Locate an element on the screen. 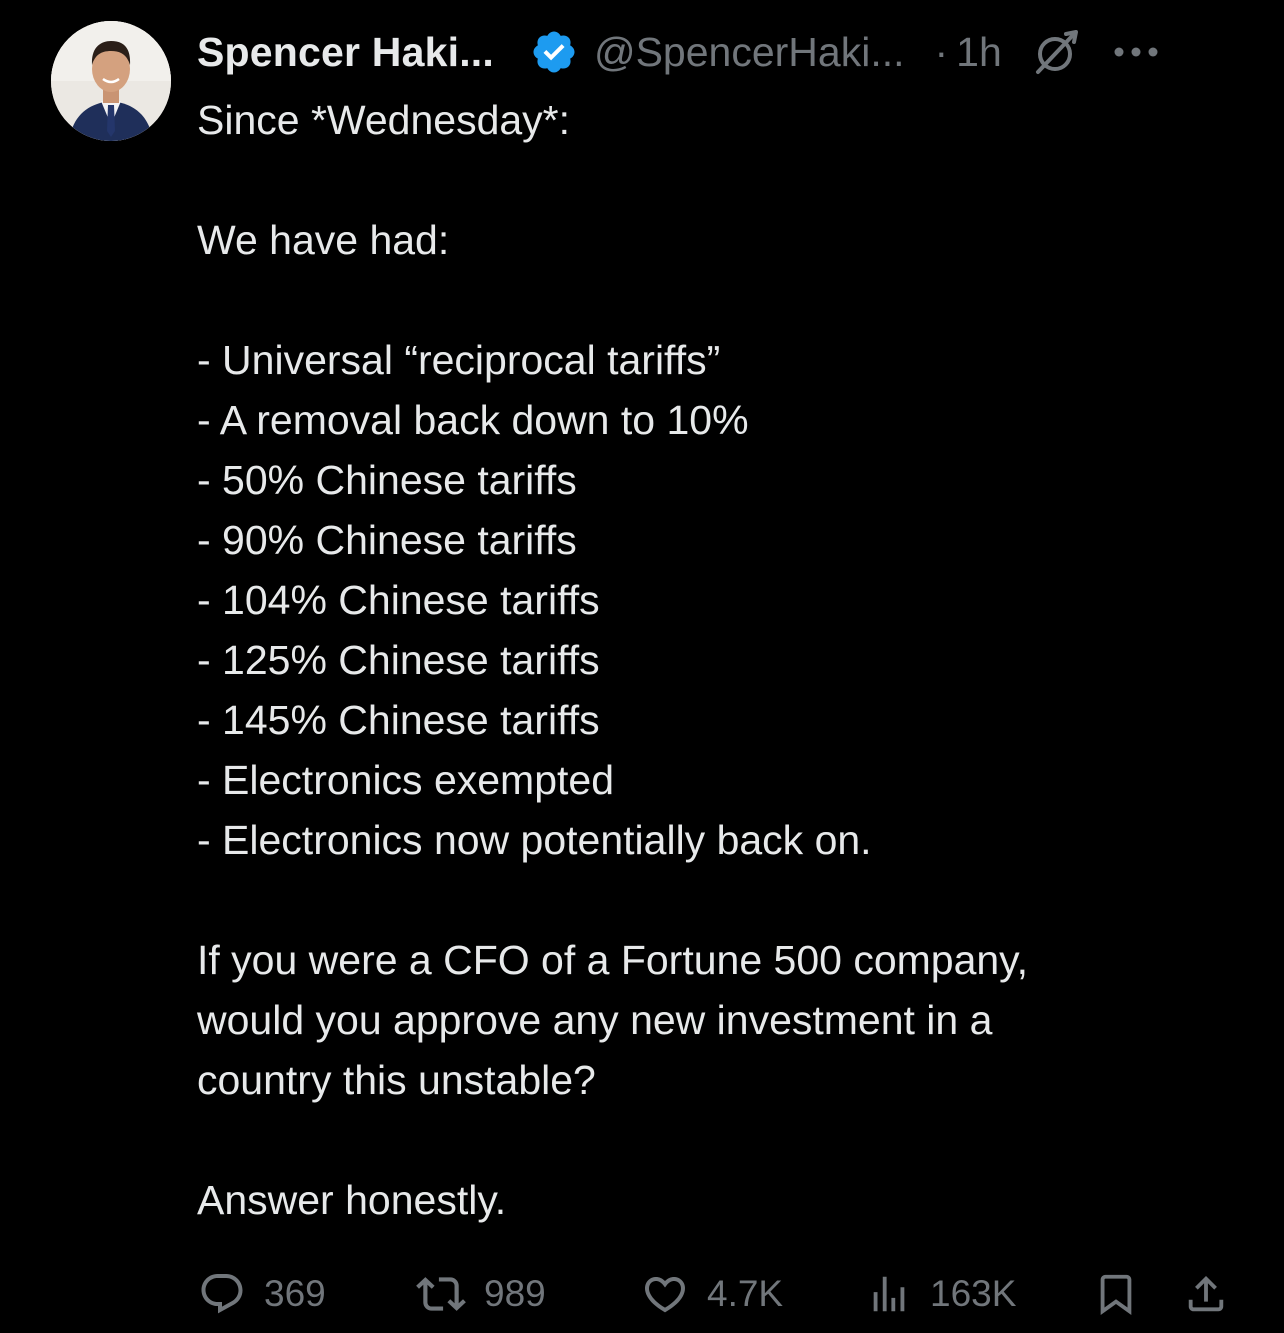 The width and height of the screenshot is (1284, 1333). tweet-line: Answer honestly. is located at coordinates (352, 1200).